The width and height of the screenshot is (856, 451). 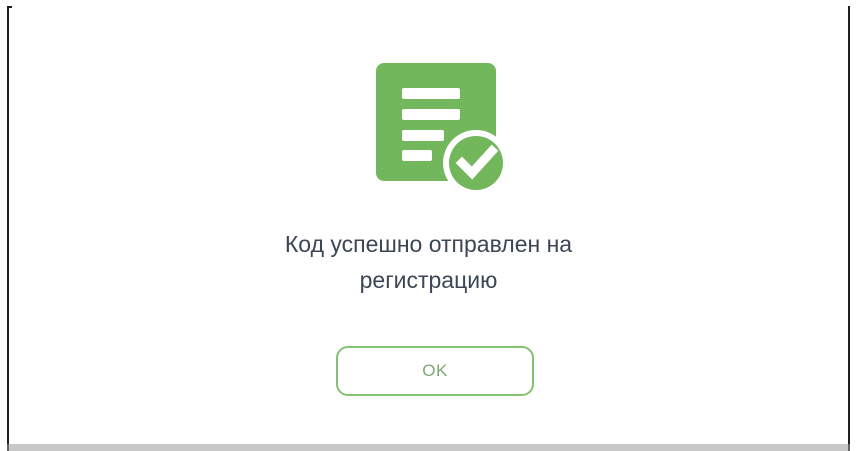 What do you see at coordinates (9, 7) in the screenshot?
I see `window-border-top` at bounding box center [9, 7].